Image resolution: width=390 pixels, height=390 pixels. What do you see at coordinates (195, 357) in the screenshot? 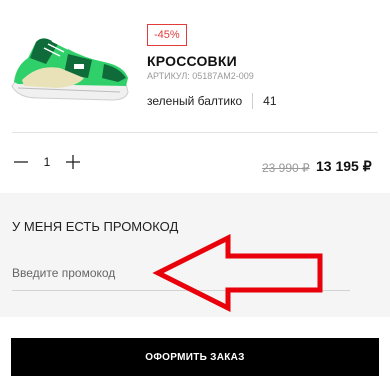
I see `checkout-button: ОФОРМИТЬ ЗАКАЗ` at bounding box center [195, 357].